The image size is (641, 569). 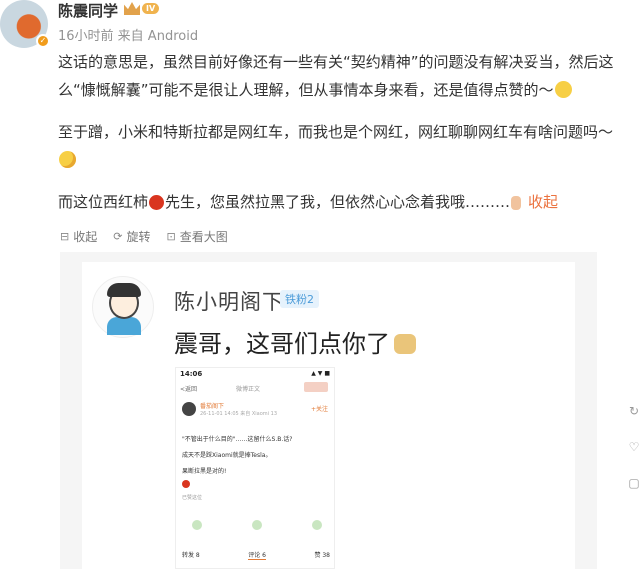 What do you see at coordinates (124, 290) in the screenshot?
I see `avatar-hair` at bounding box center [124, 290].